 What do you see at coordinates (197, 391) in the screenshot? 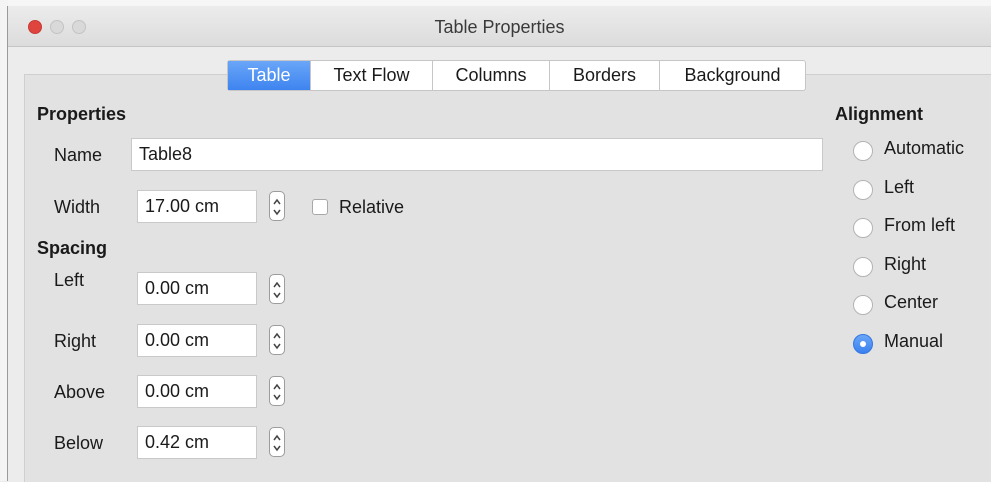
I see `above-spacing-field: 0.00 cm` at bounding box center [197, 391].